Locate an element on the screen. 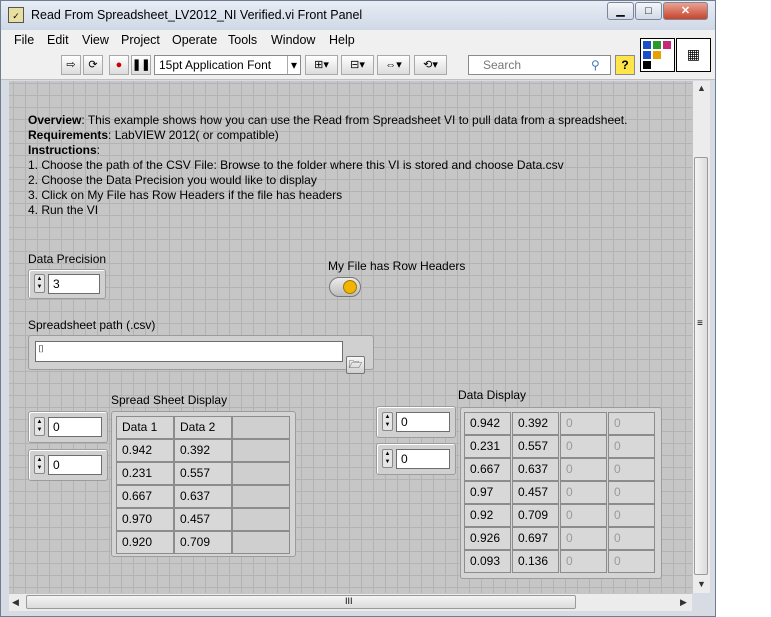 The width and height of the screenshot is (771, 617). reorder-icon: ⟲▾ is located at coordinates (430, 65).